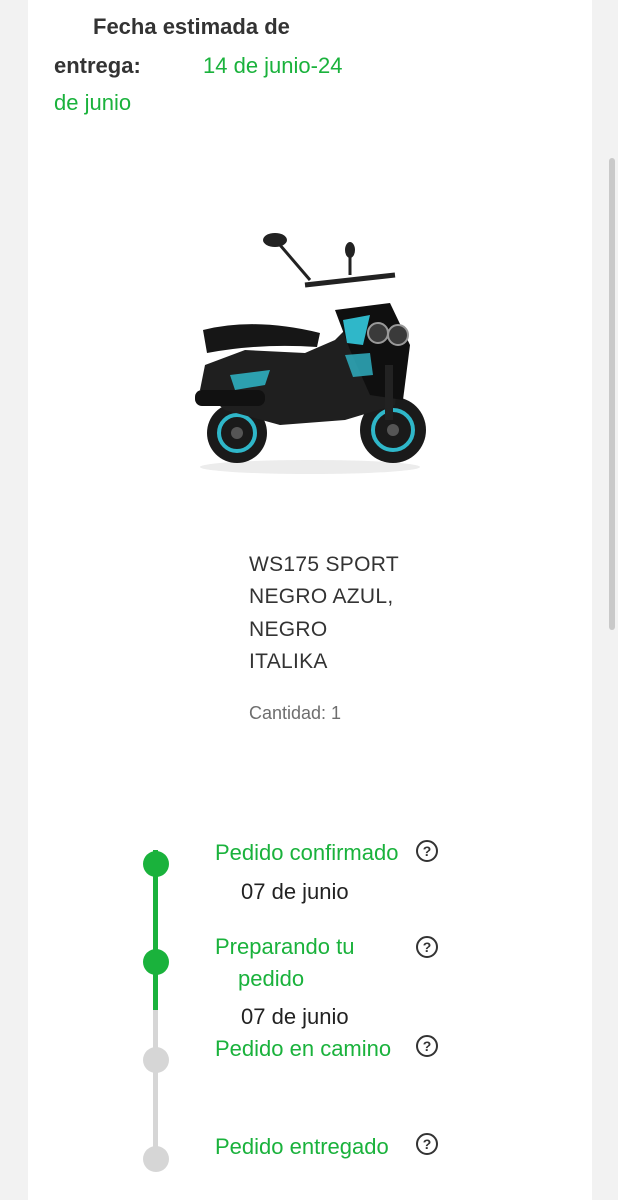  Describe the element at coordinates (288, 629) in the screenshot. I see `product-name-line3: NEGRO` at that location.